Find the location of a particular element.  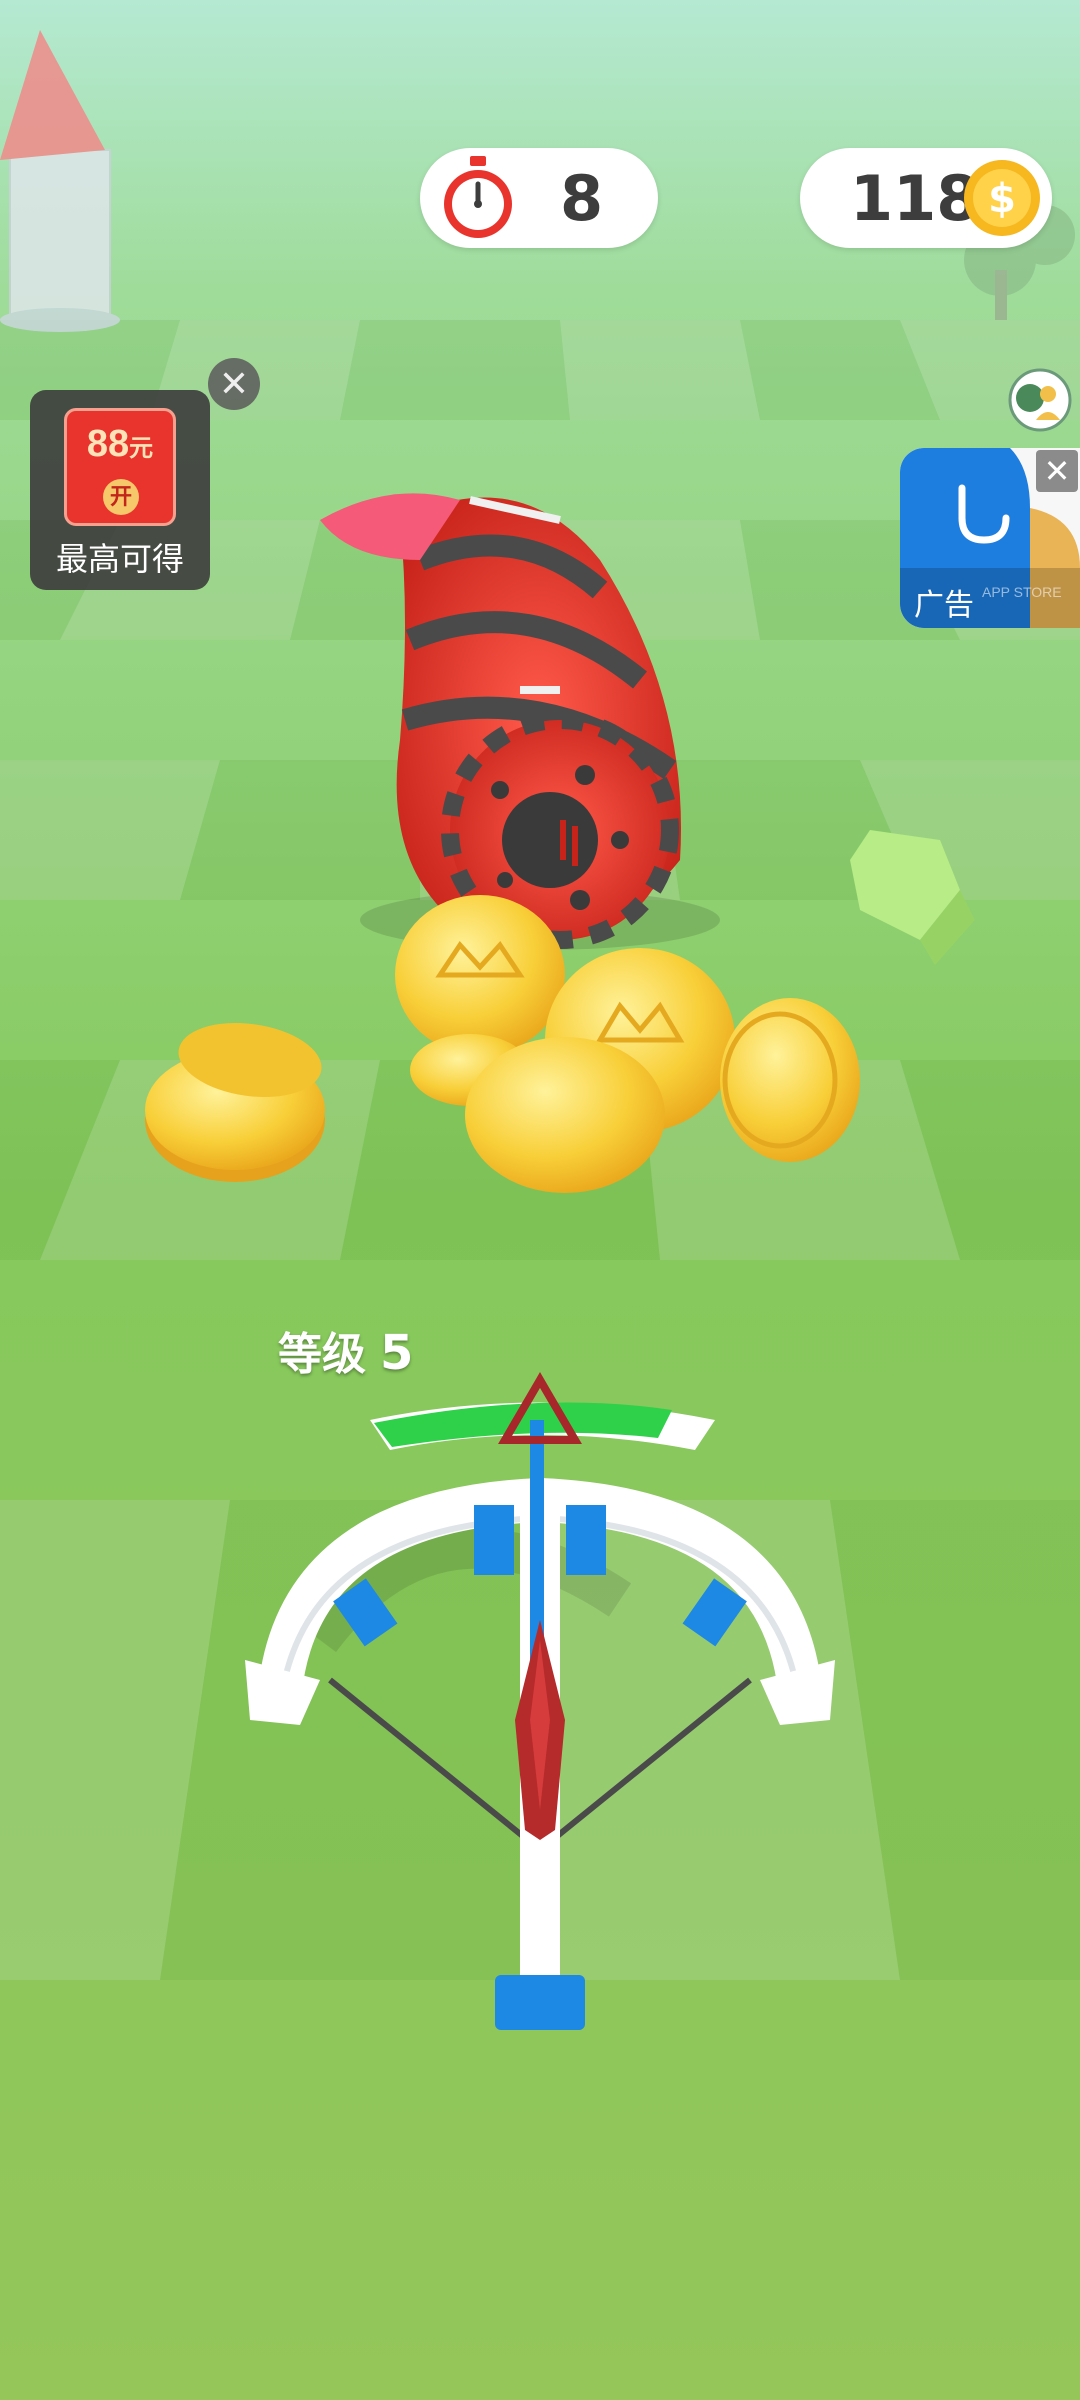

red-packet-widget: 88元 开 最高可得 is located at coordinates (120, 490).